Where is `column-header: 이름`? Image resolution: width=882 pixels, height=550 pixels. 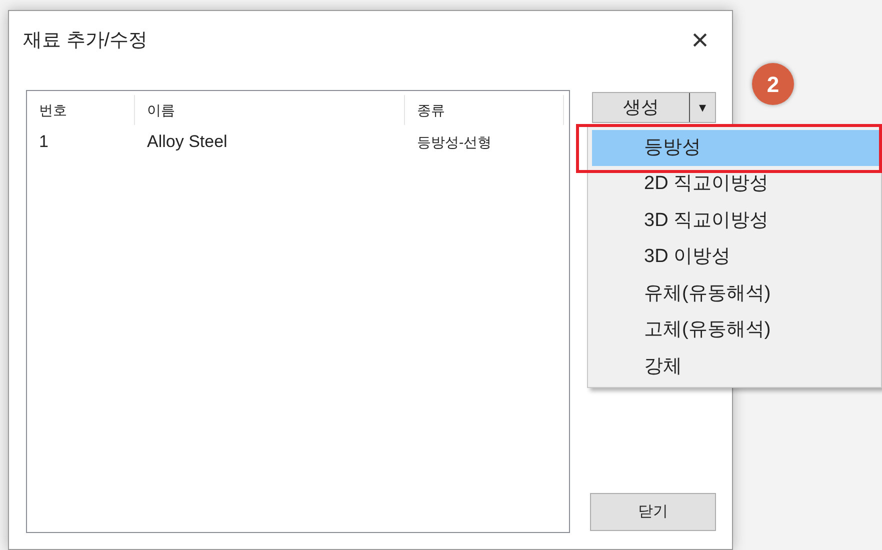
column-header: 이름 is located at coordinates (270, 110).